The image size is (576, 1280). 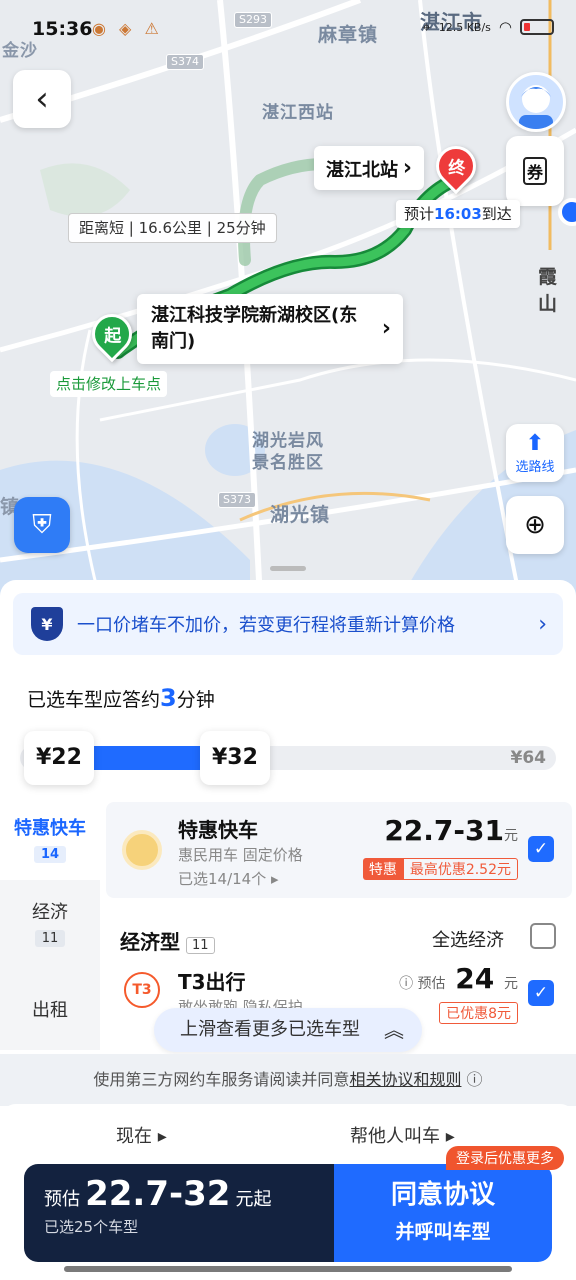 I want to click on tag-discount: 已优惠8元, so click(x=478, y=1013).